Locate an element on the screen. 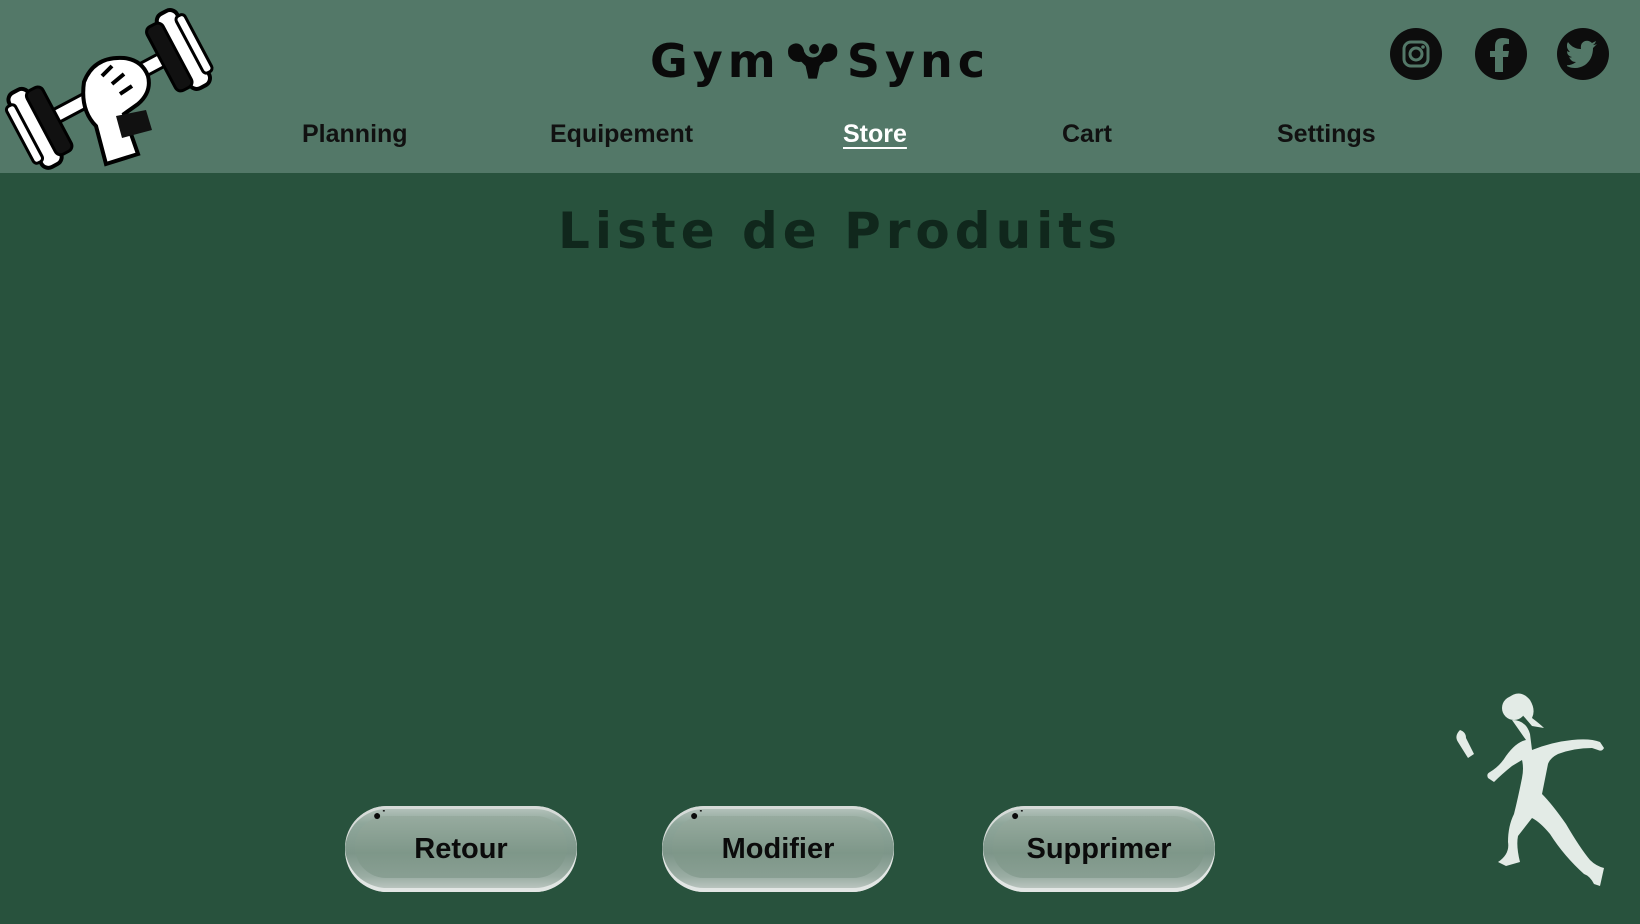 Image resolution: width=1640 pixels, height=924 pixels. twitter-icon is located at coordinates (1583, 54).